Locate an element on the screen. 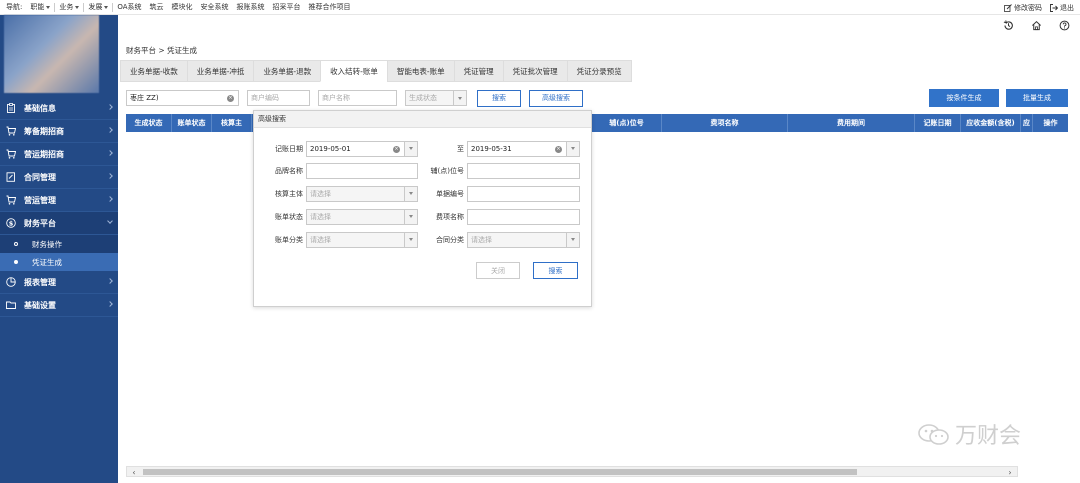  horizontal-scrollbar: ‹ › is located at coordinates (572, 471).